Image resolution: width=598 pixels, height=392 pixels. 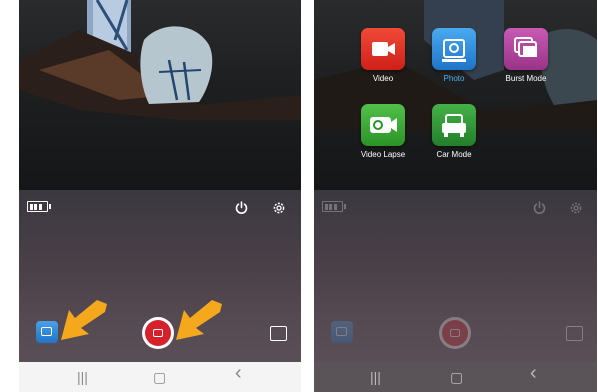 What do you see at coordinates (454, 49) in the screenshot?
I see `photo-icon` at bounding box center [454, 49].